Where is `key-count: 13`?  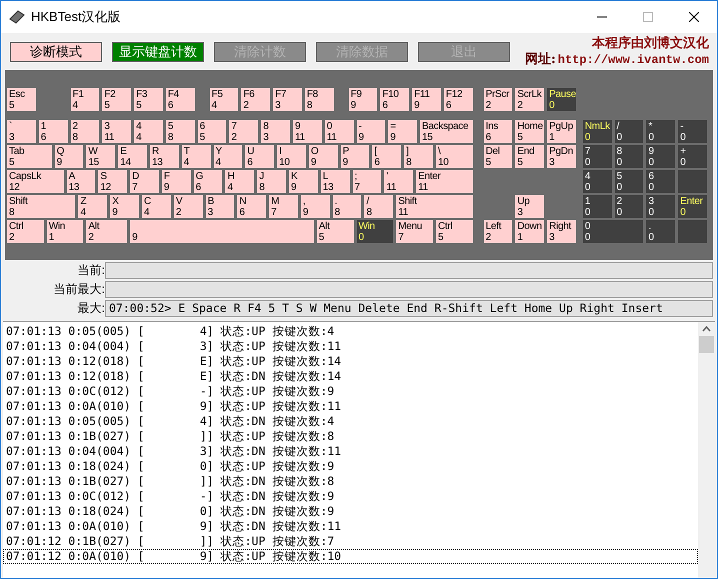 key-count: 13 is located at coordinates (157, 162).